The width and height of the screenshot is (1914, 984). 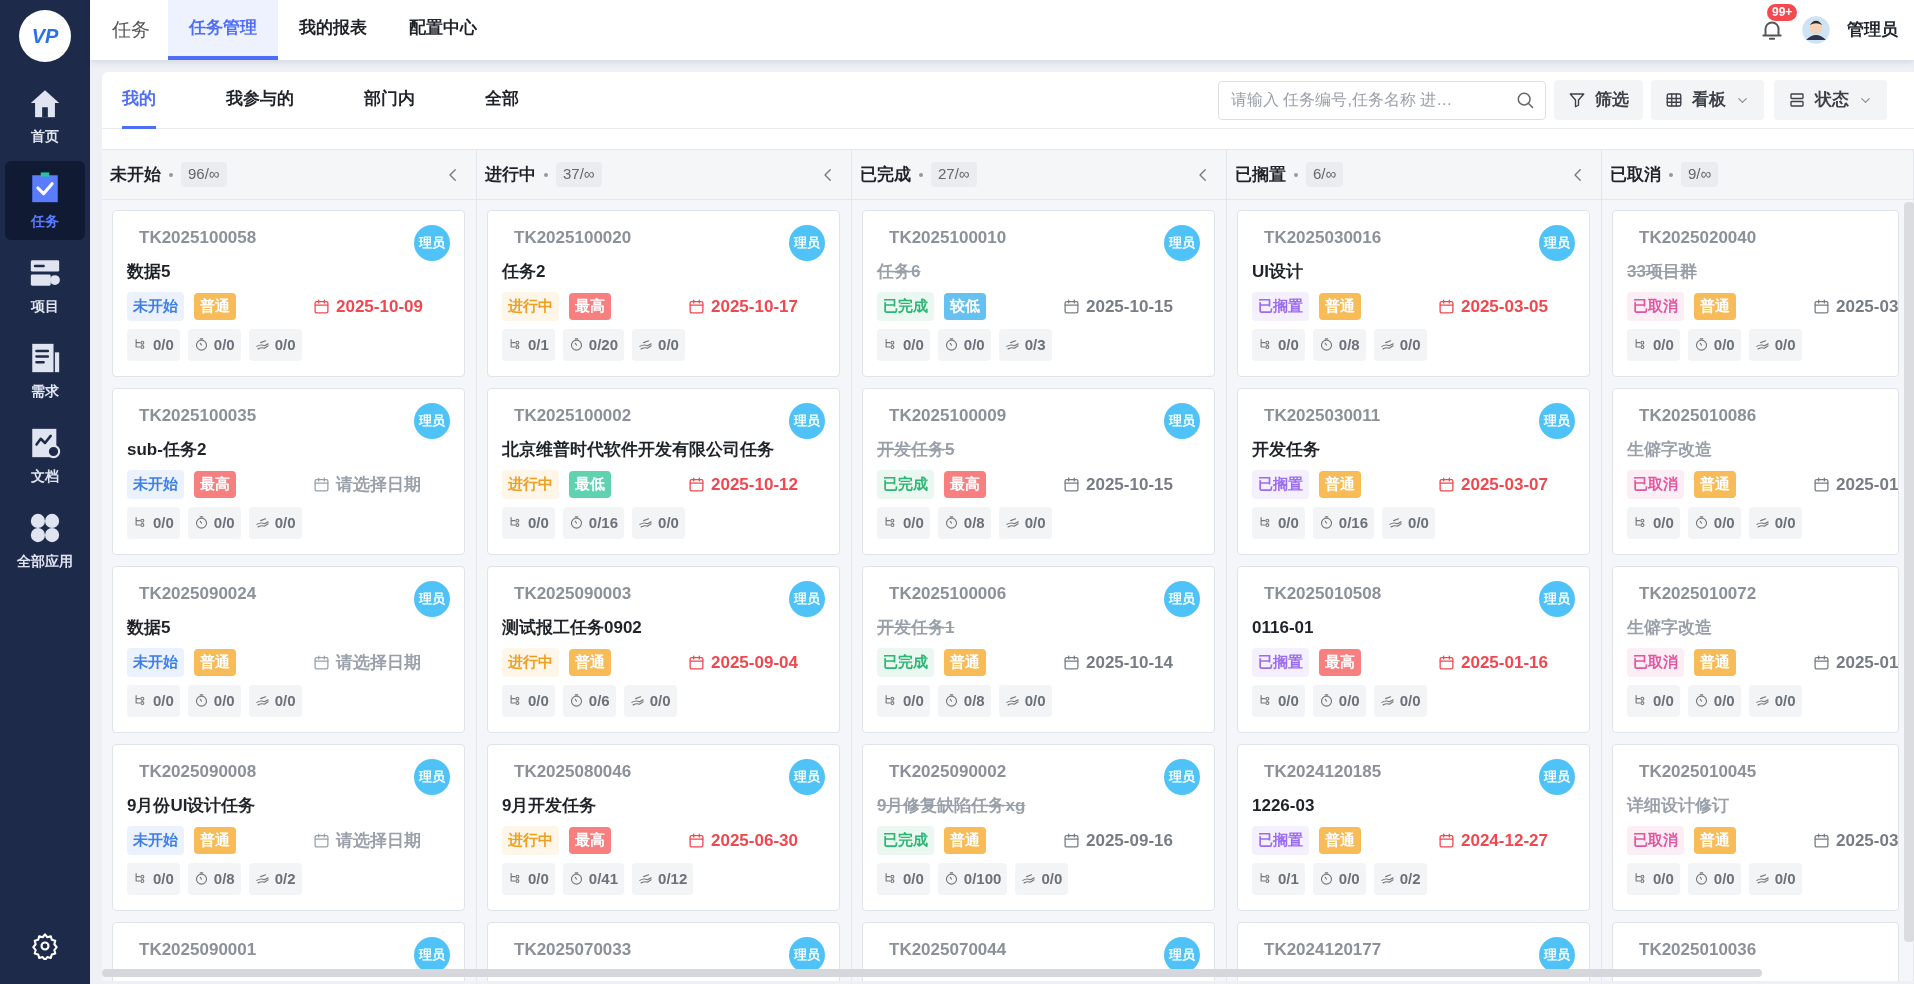 What do you see at coordinates (45, 370) in the screenshot?
I see `sidebar-item: 需求` at bounding box center [45, 370].